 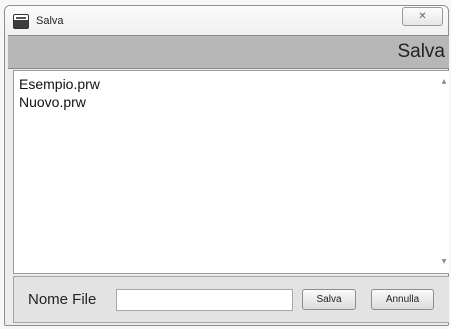 I want to click on scroll-up-icon: ▲, so click(x=444, y=82).